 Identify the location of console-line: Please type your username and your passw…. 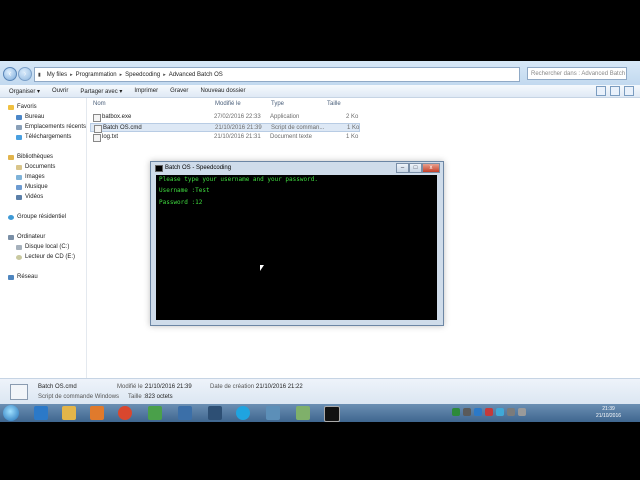
(238, 179).